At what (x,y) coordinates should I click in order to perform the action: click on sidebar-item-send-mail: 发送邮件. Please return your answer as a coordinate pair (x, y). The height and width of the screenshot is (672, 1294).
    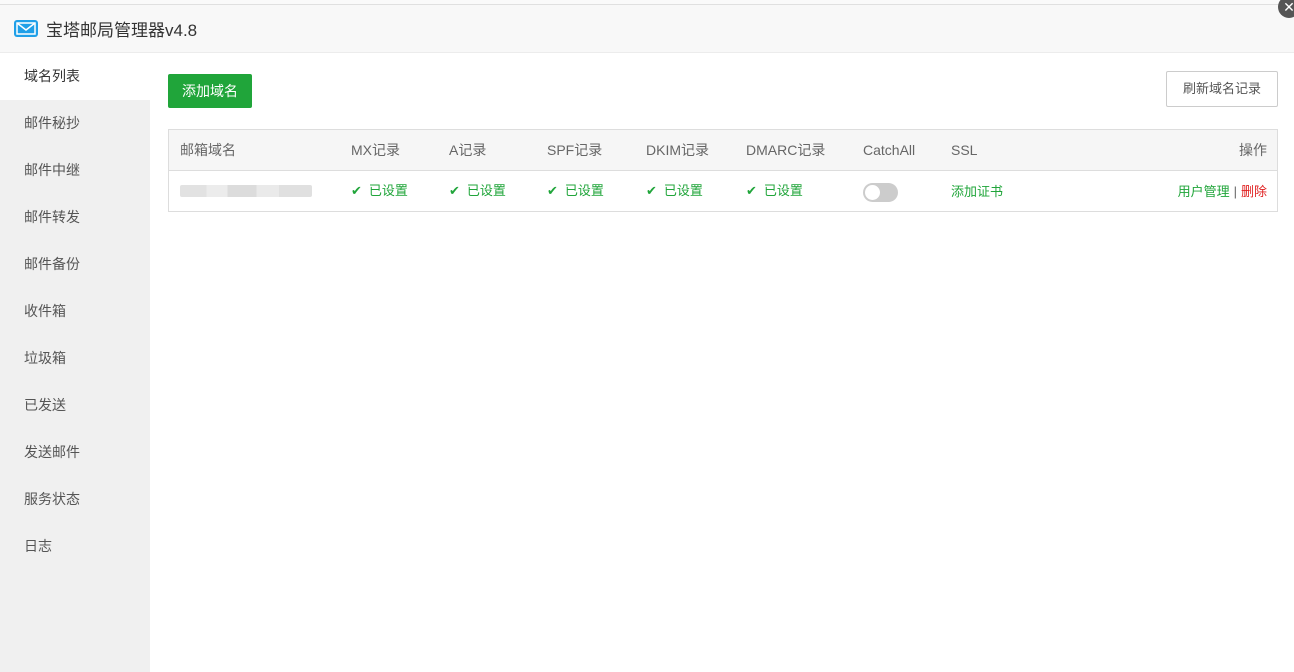
    Looking at the image, I should click on (75, 452).